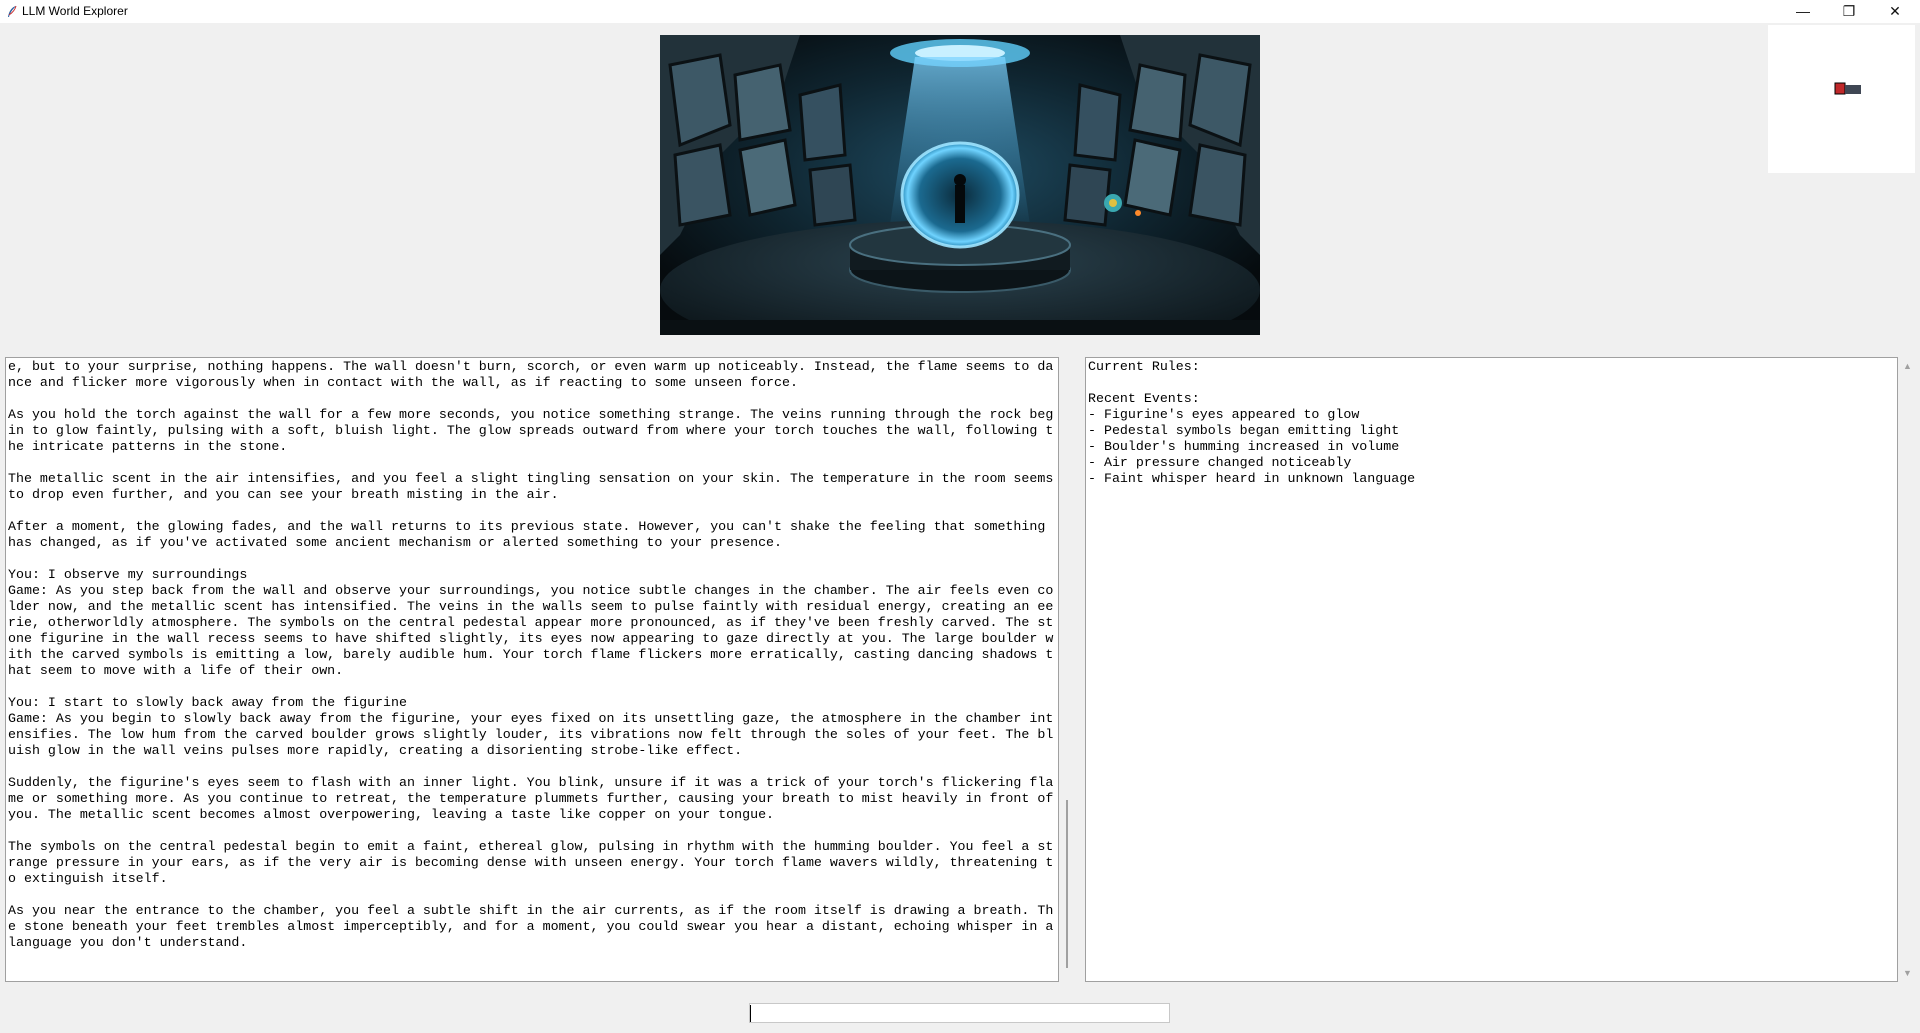 This screenshot has height=1033, width=1920. I want to click on close-button: ✕, so click(1895, 11).